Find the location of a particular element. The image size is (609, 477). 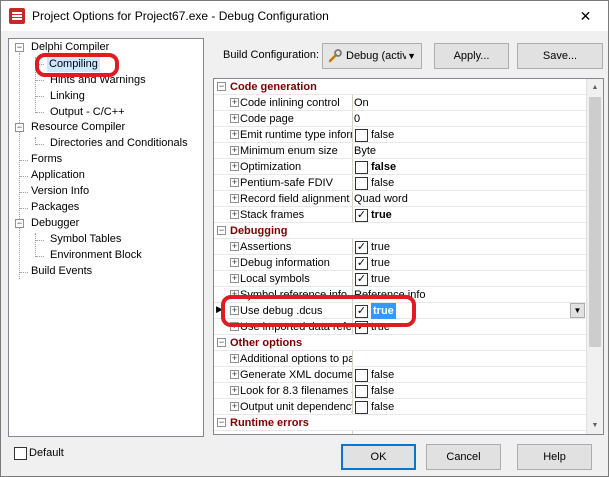

help-button: Help is located at coordinates (554, 457).